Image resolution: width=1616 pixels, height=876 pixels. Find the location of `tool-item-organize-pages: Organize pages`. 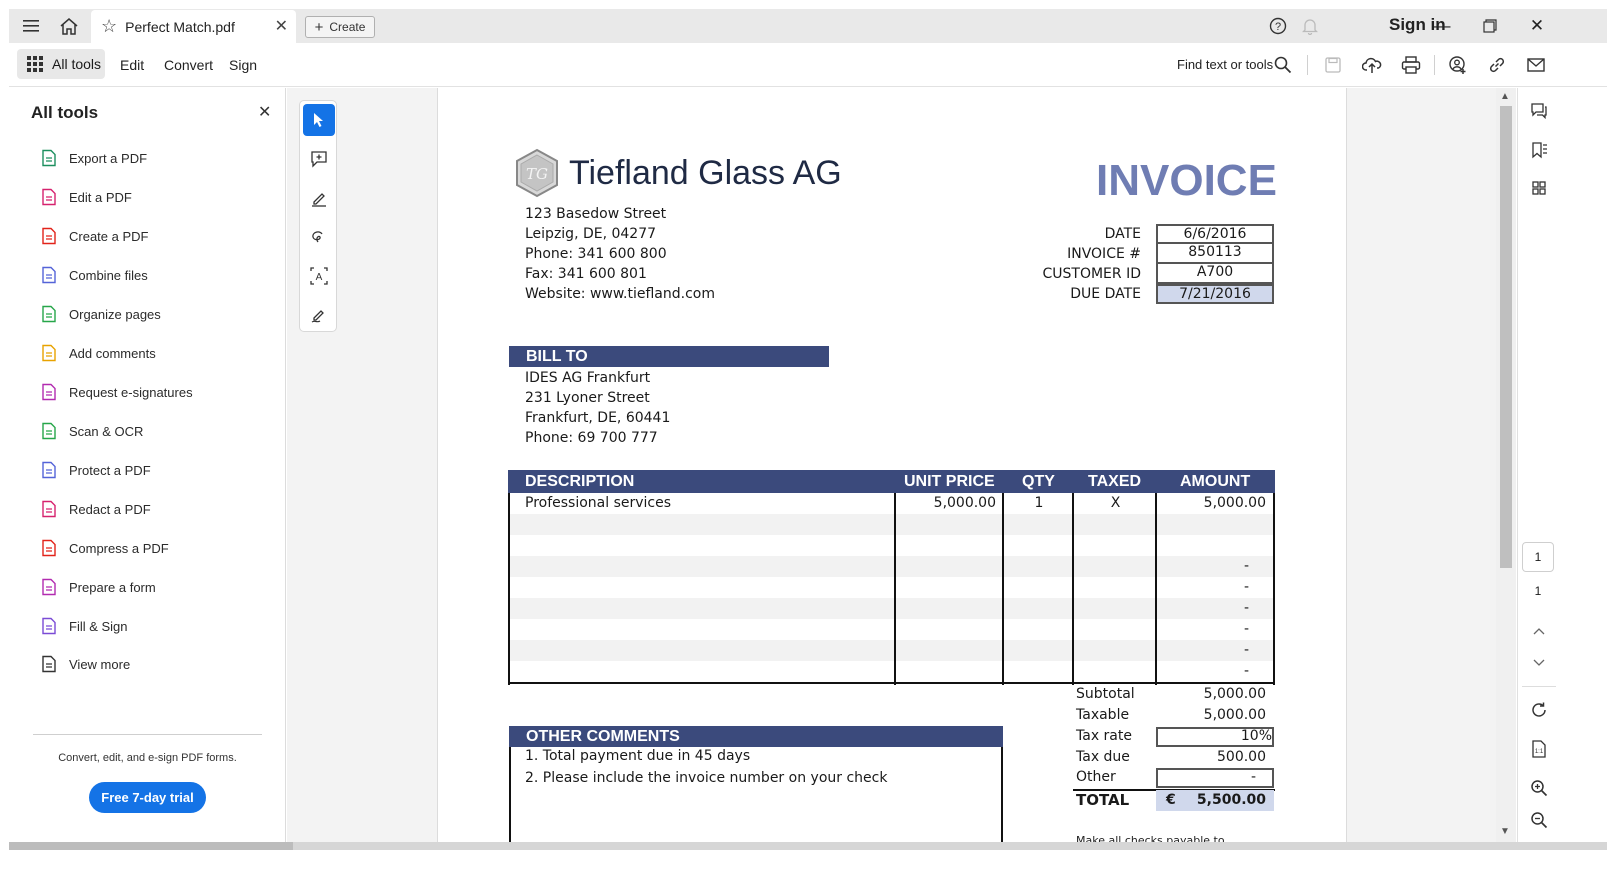

tool-item-organize-pages: Organize pages is located at coordinates (100, 314).